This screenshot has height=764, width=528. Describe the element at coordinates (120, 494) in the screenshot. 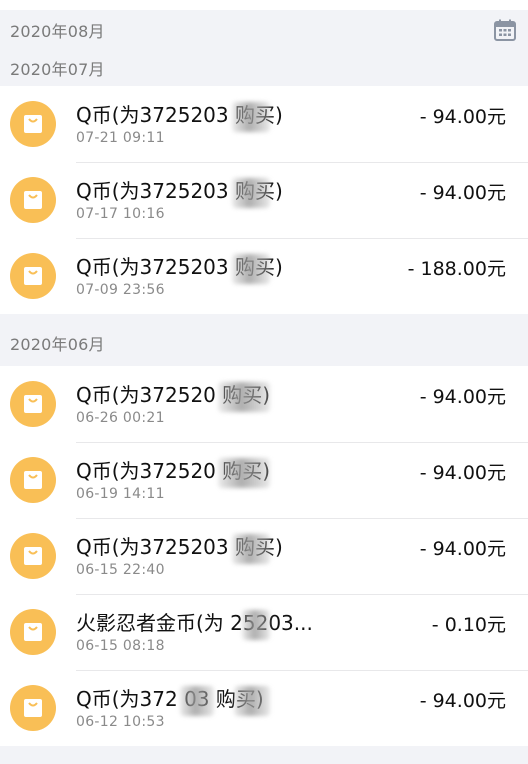

I see `transaction-time: 06-19 14:11` at that location.